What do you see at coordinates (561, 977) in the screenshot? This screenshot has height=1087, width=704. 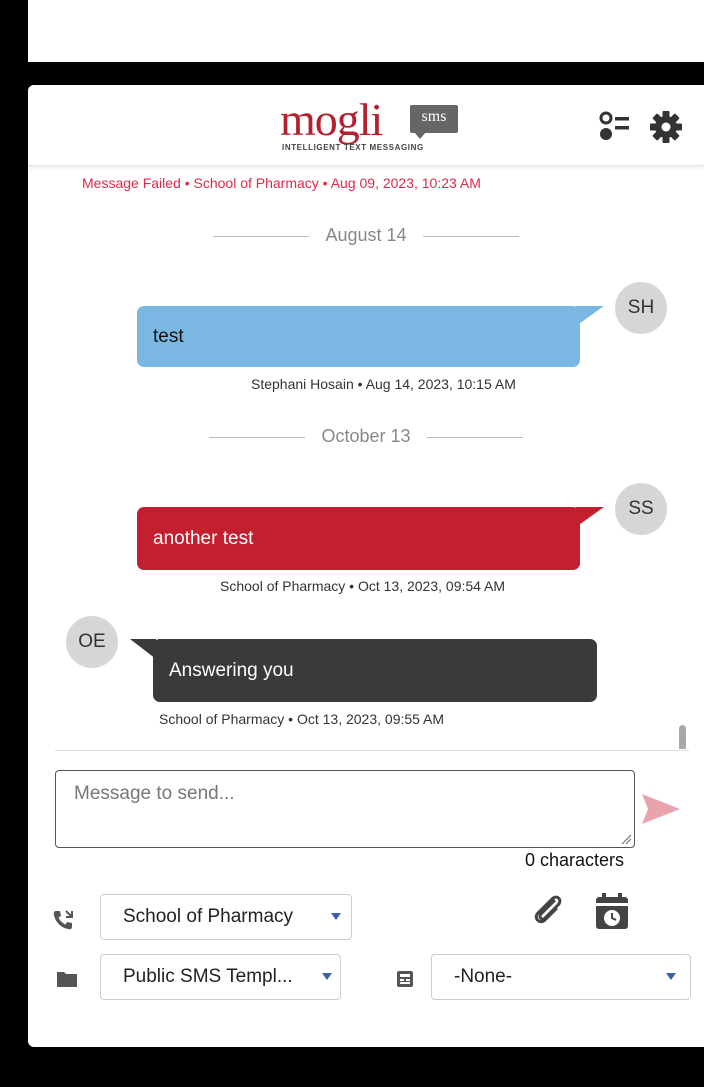 I see `template-select: -None-` at bounding box center [561, 977].